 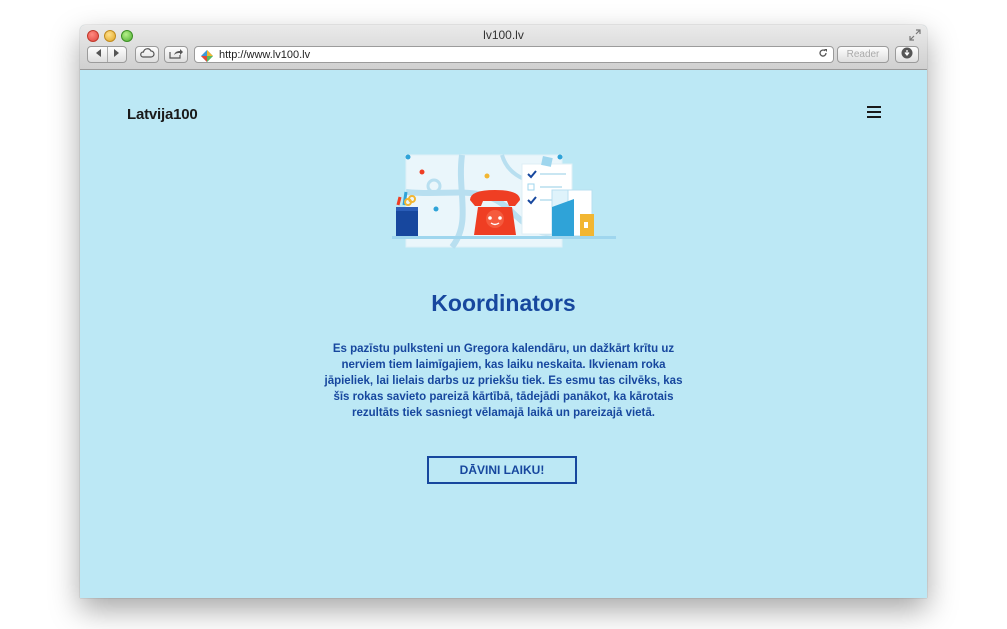 What do you see at coordinates (99, 54) in the screenshot?
I see `back-arrow-icon` at bounding box center [99, 54].